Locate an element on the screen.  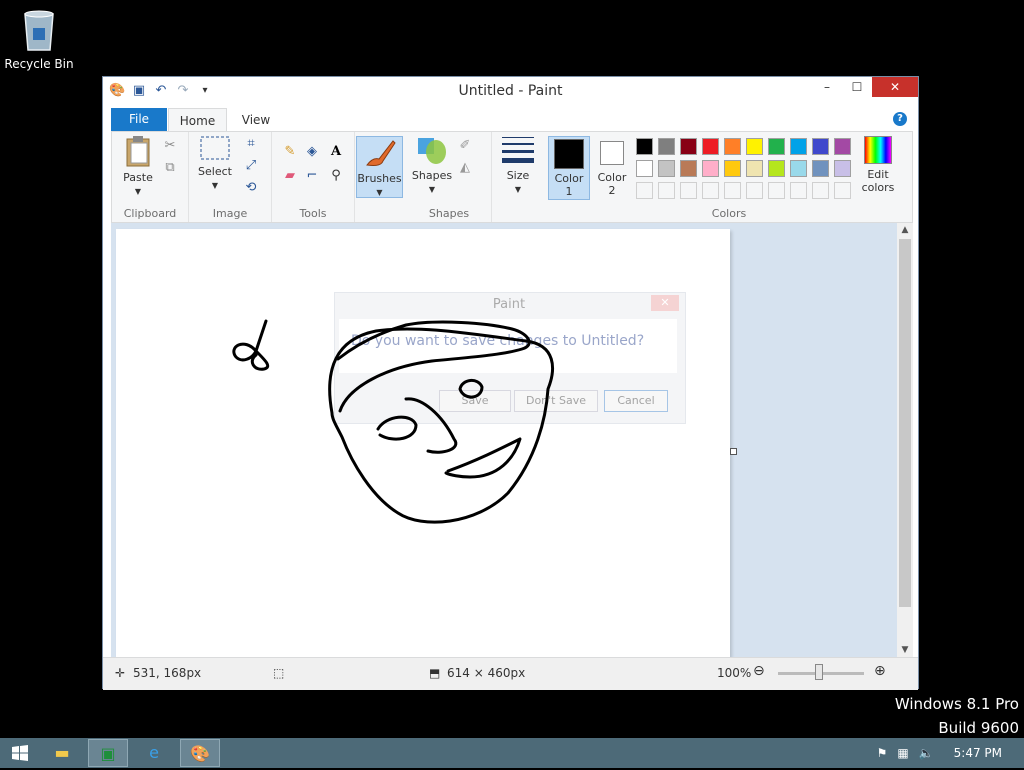
shapes-button: Shapes ▼ is located at coordinates (432, 164).